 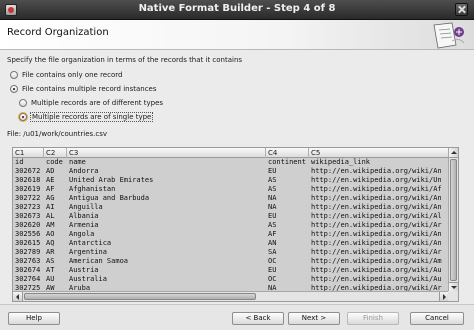 I want to click on table-cell: 302556, so click(x=28, y=234).